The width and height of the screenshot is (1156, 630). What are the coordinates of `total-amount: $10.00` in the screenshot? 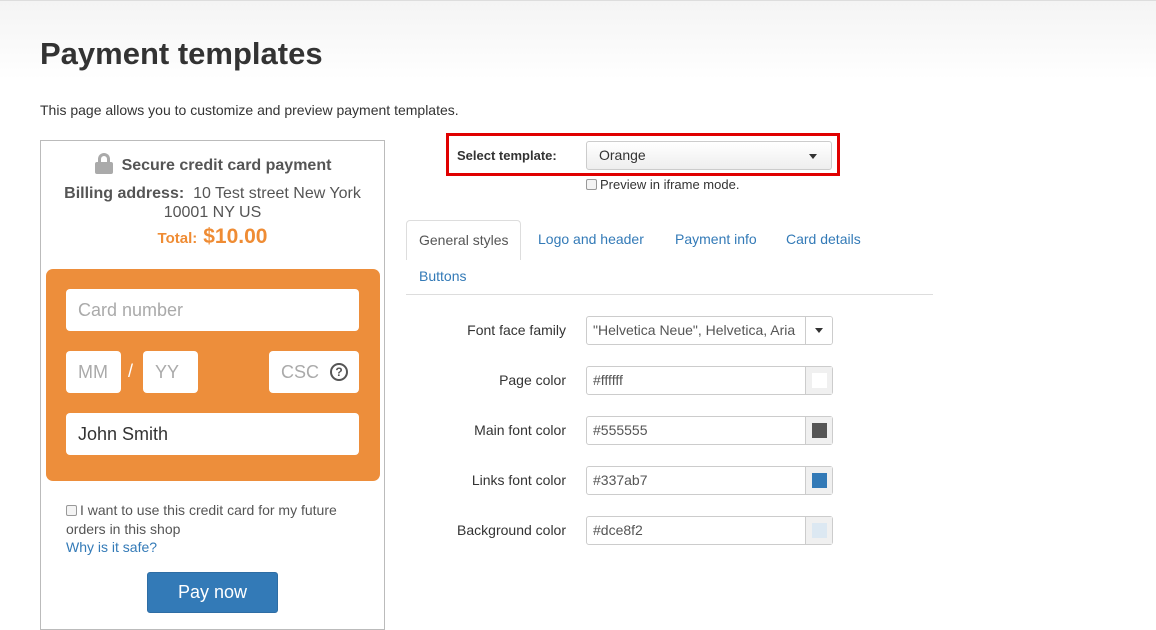 It's located at (235, 236).